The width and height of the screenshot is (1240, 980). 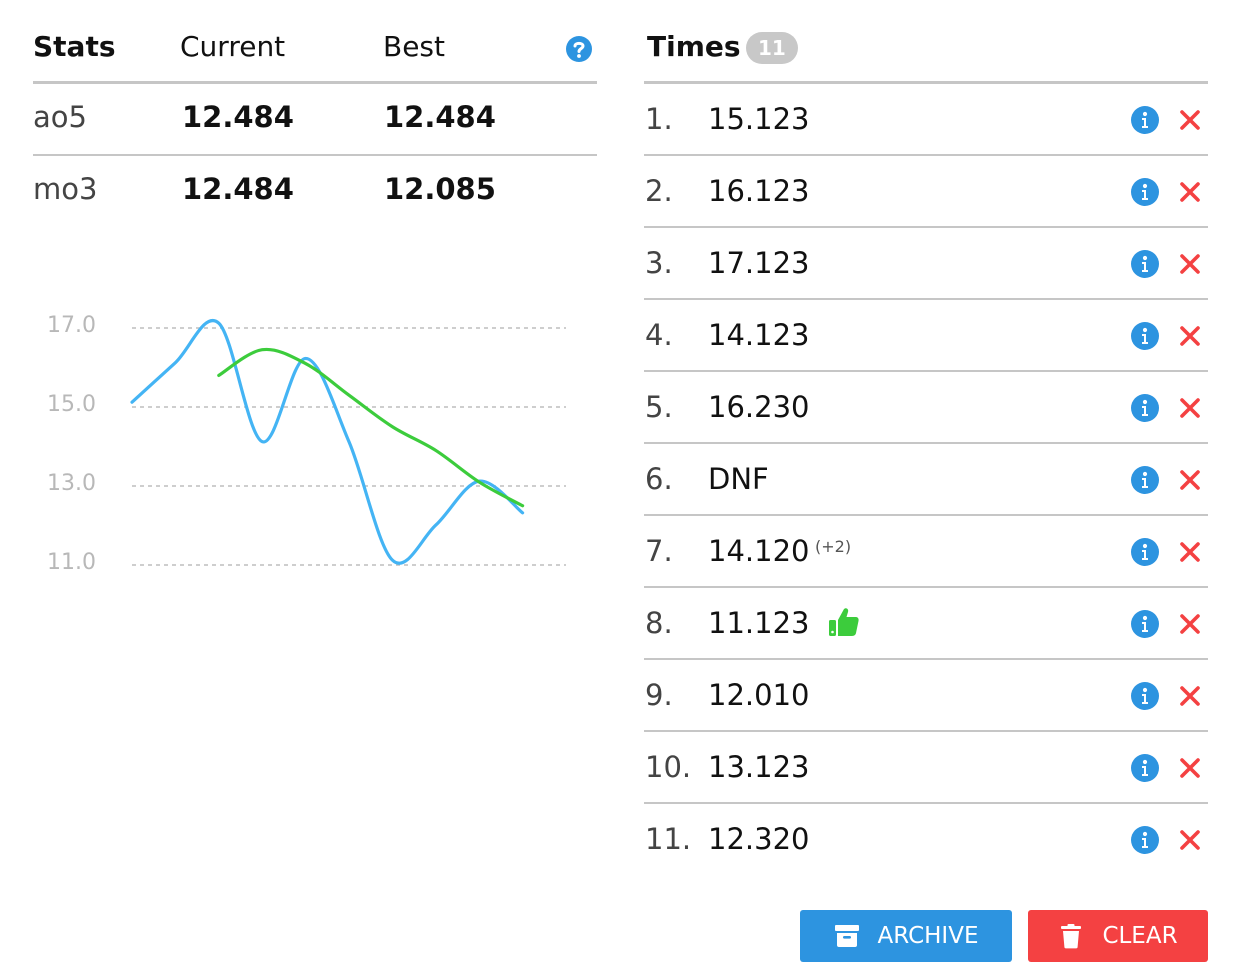 What do you see at coordinates (694, 46) in the screenshot?
I see `times-heading: Times` at bounding box center [694, 46].